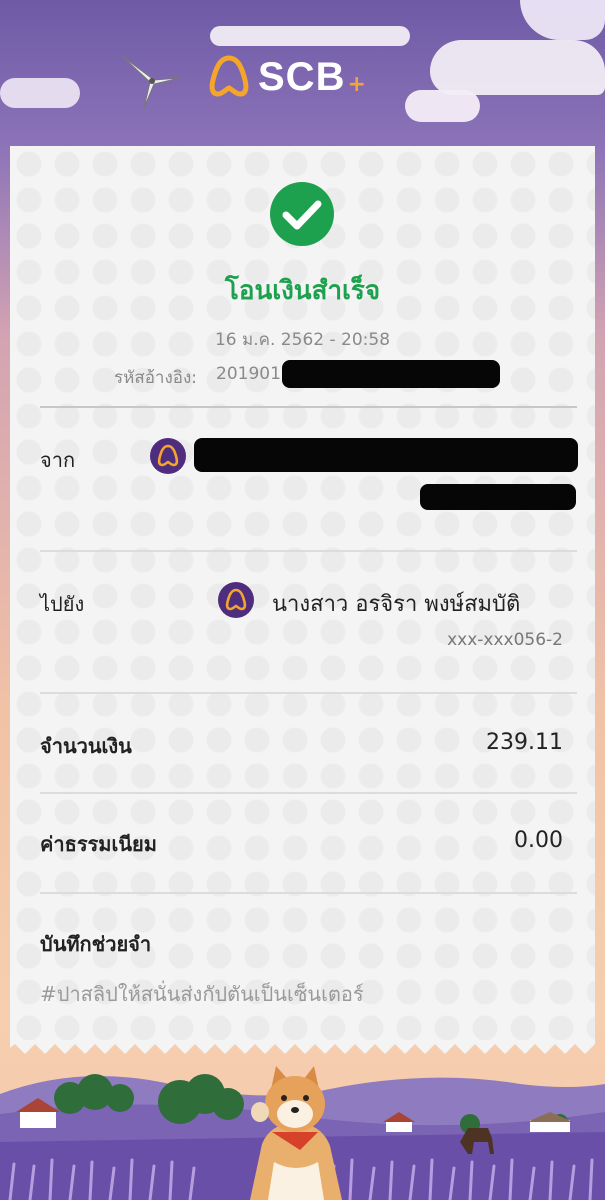 The width and height of the screenshot is (605, 1200). What do you see at coordinates (538, 840) in the screenshot?
I see `fee-value: 0.00` at bounding box center [538, 840].